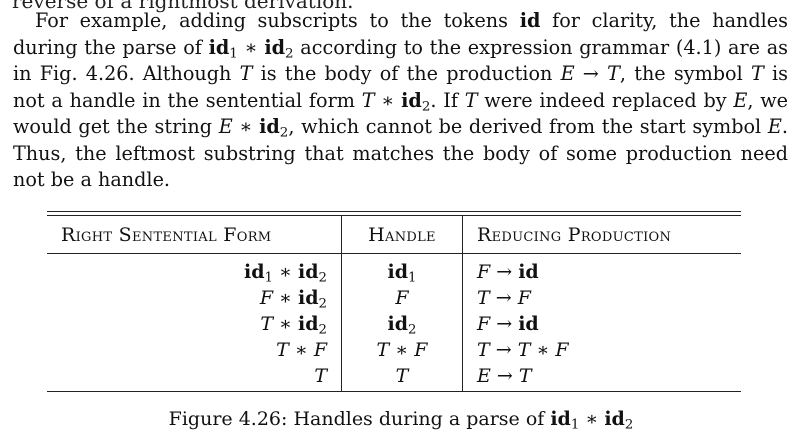  What do you see at coordinates (601, 235) in the screenshot?
I see `header-reducing-production: Reducing Production` at bounding box center [601, 235].